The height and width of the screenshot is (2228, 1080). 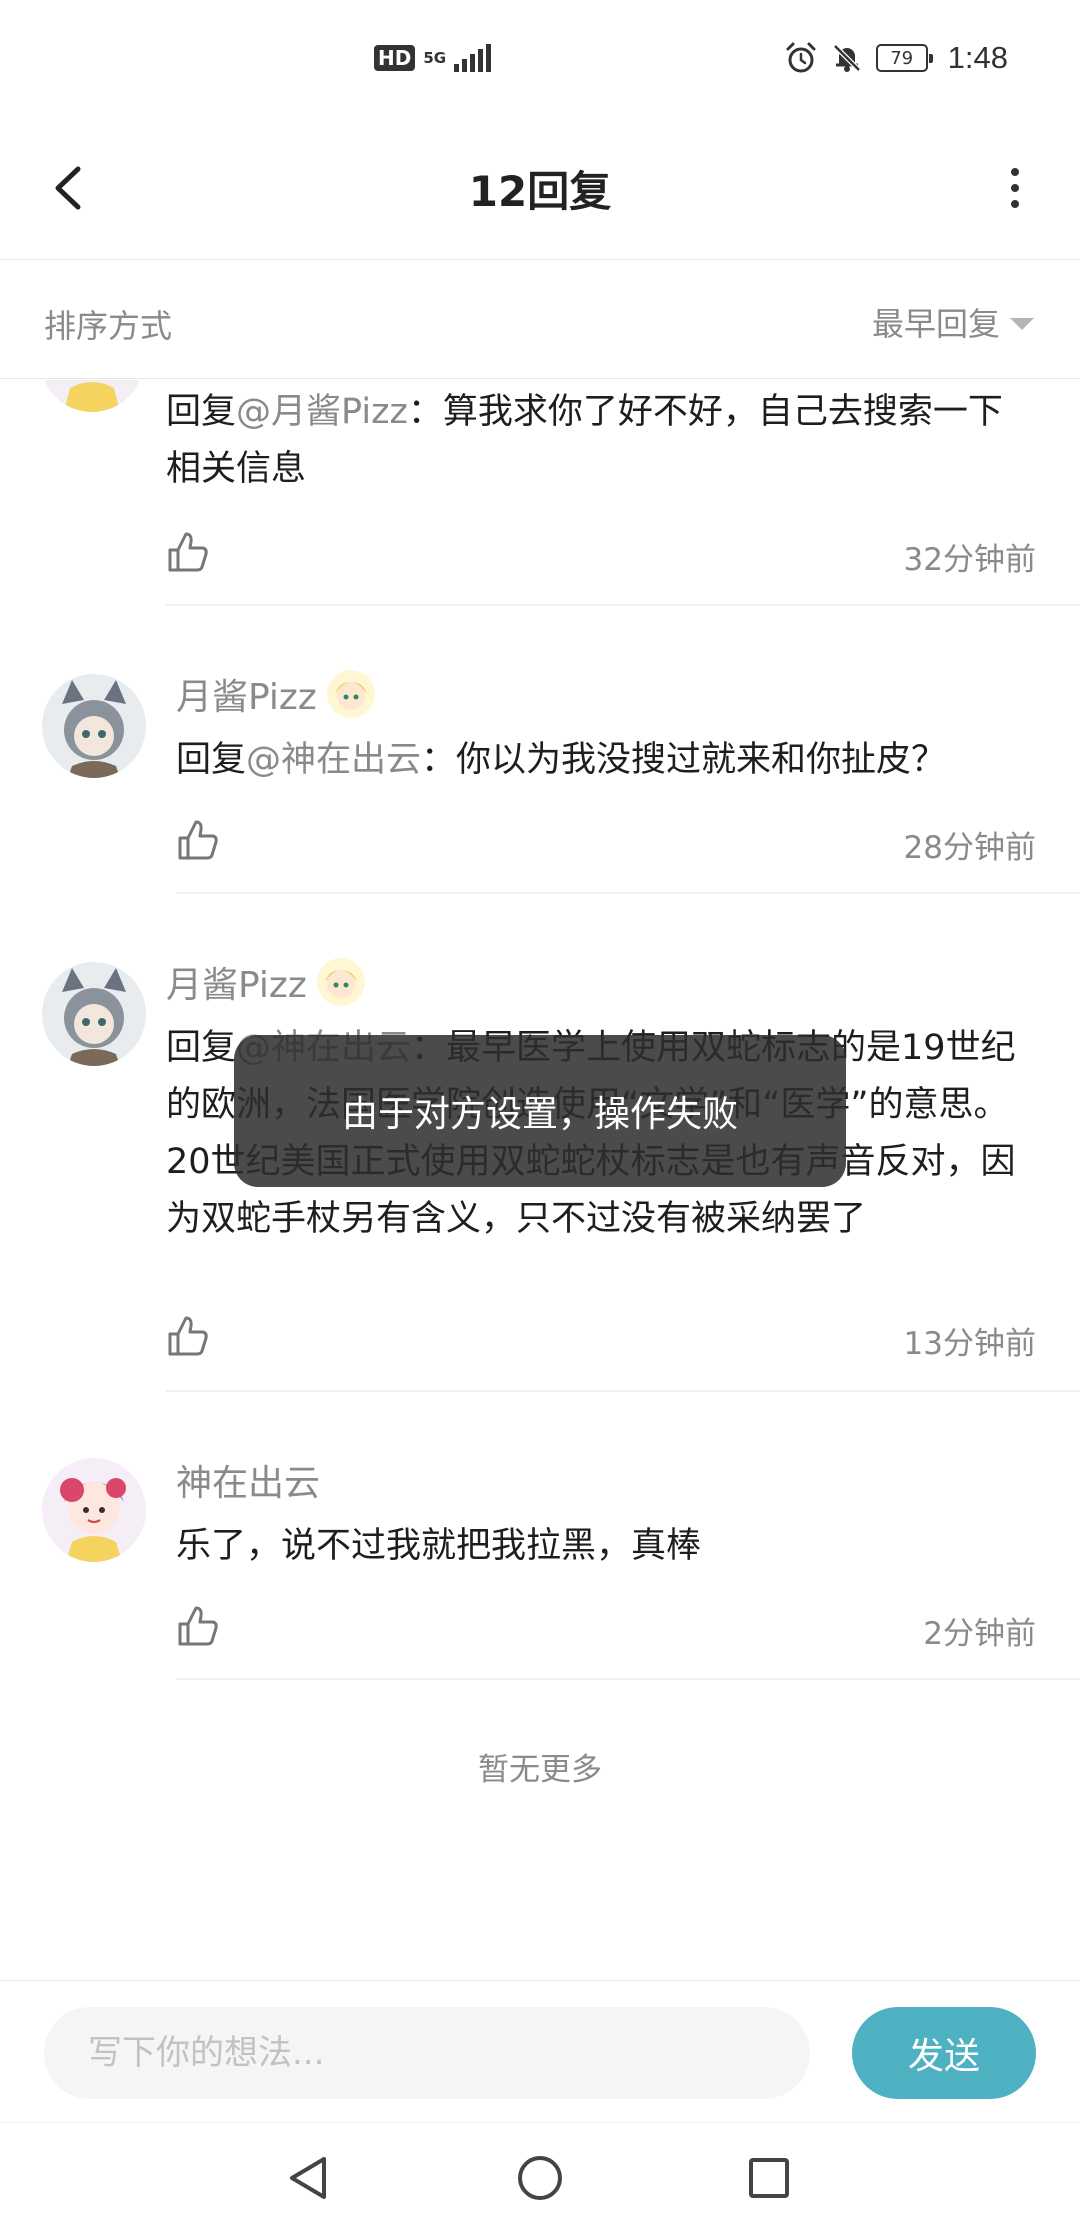 I want to click on toast-message: 由于对方设置，操作失败, so click(x=539, y=1114).